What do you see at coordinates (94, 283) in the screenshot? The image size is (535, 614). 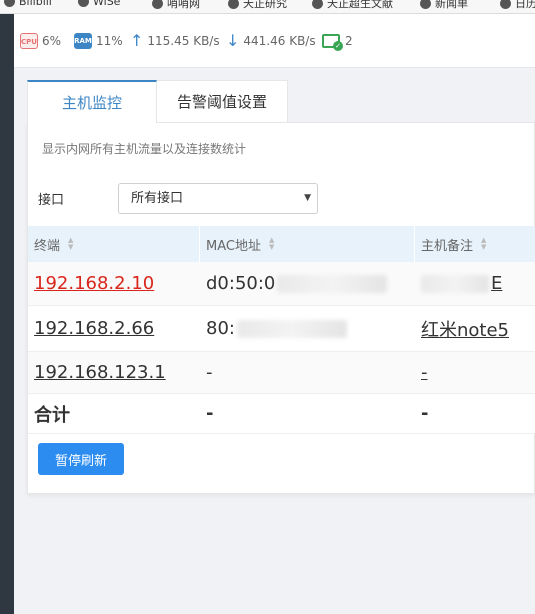 I see `terminal-link: 192.168.2.10` at bounding box center [94, 283].